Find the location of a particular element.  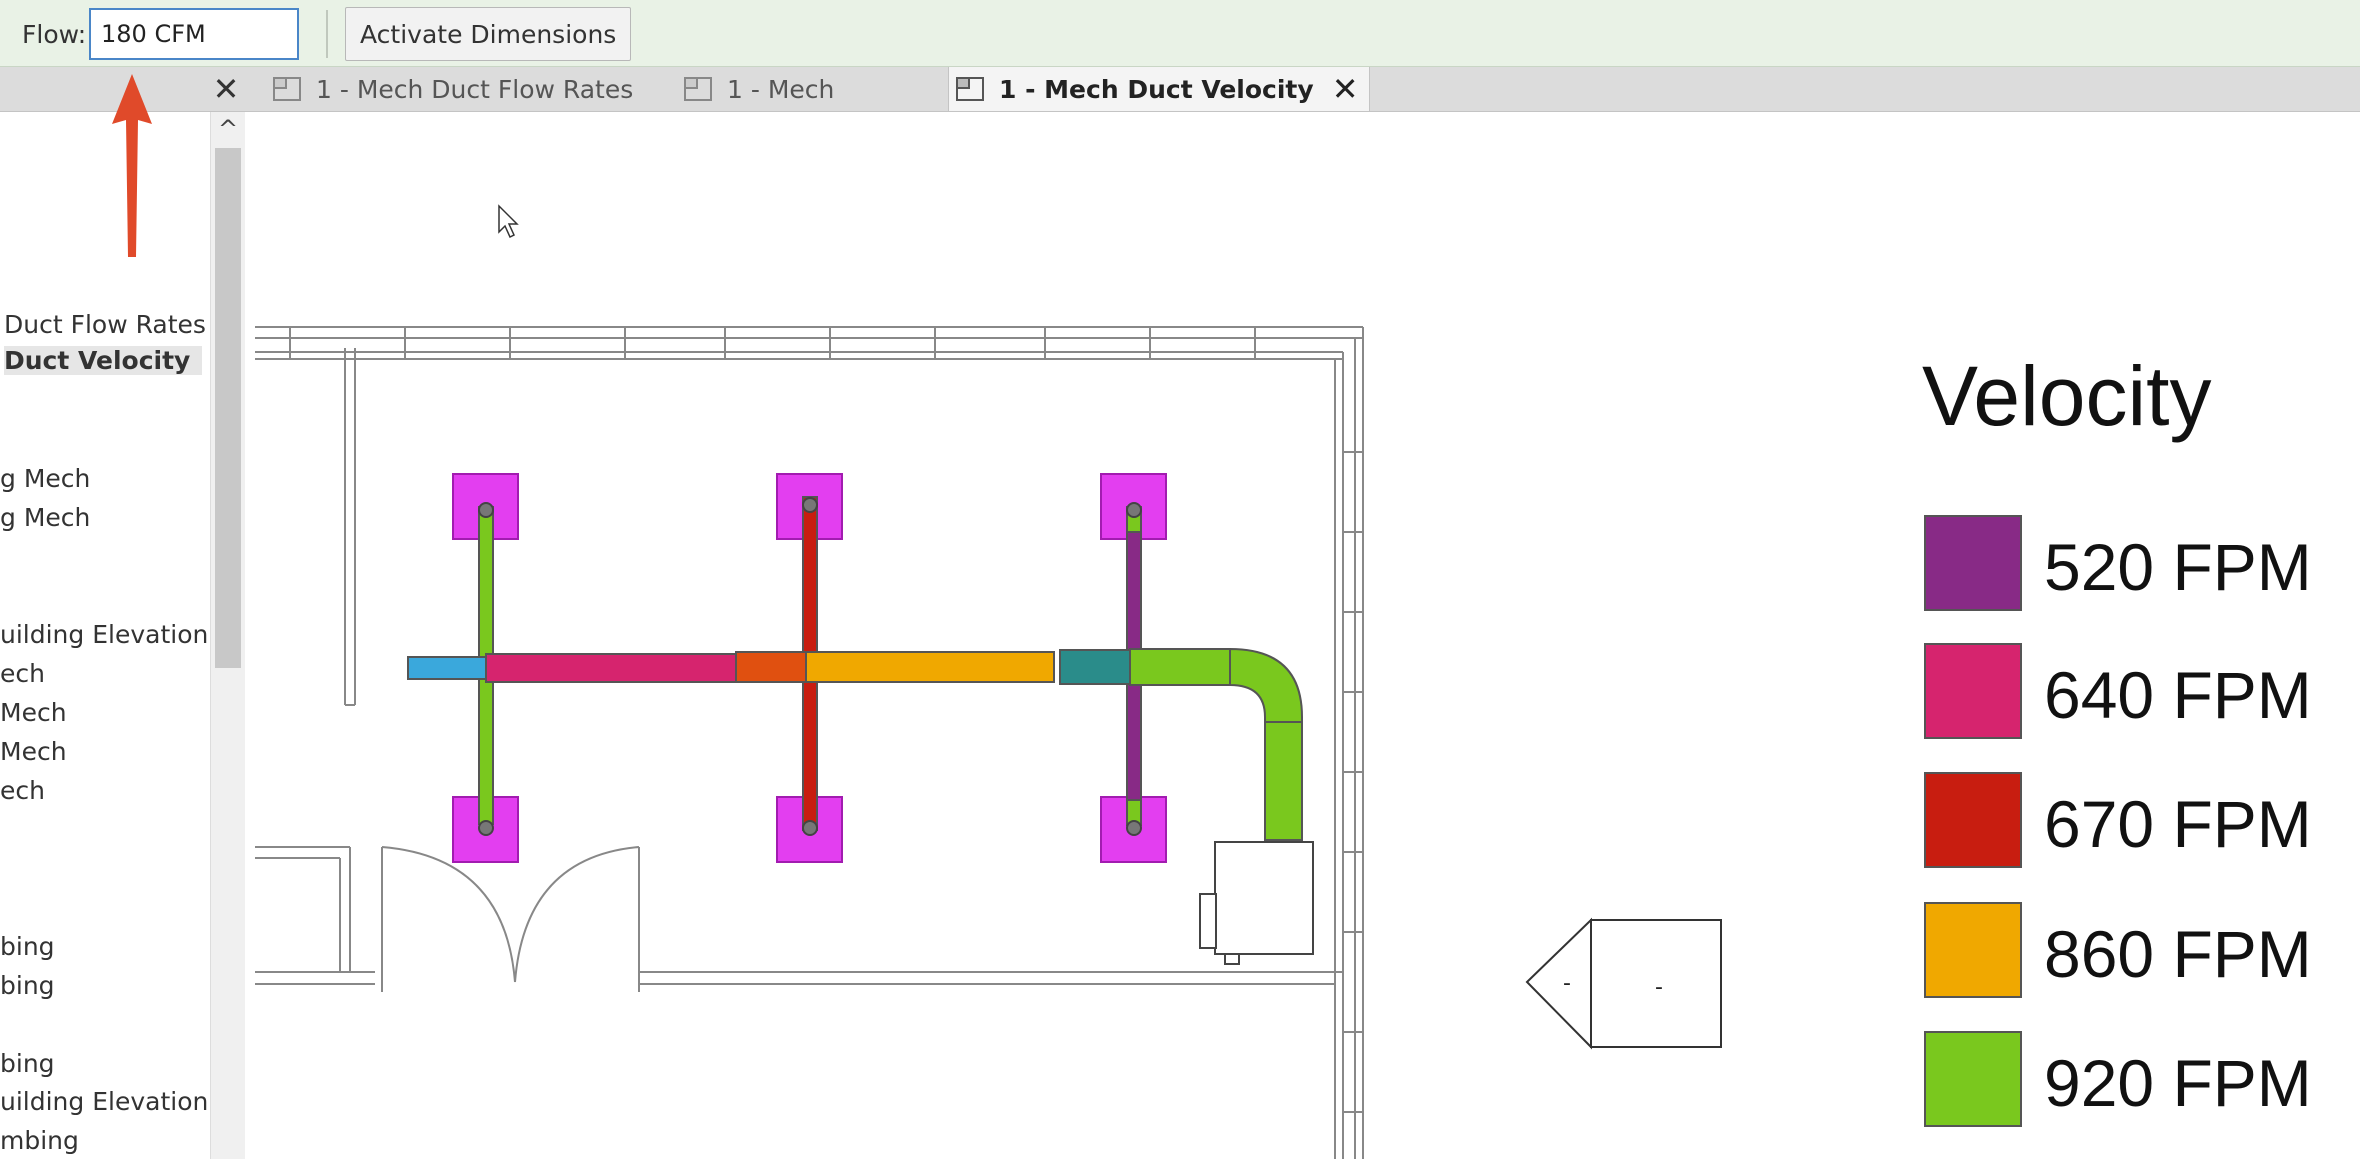

chevron-up-icon: ^ is located at coordinates (228, 129).